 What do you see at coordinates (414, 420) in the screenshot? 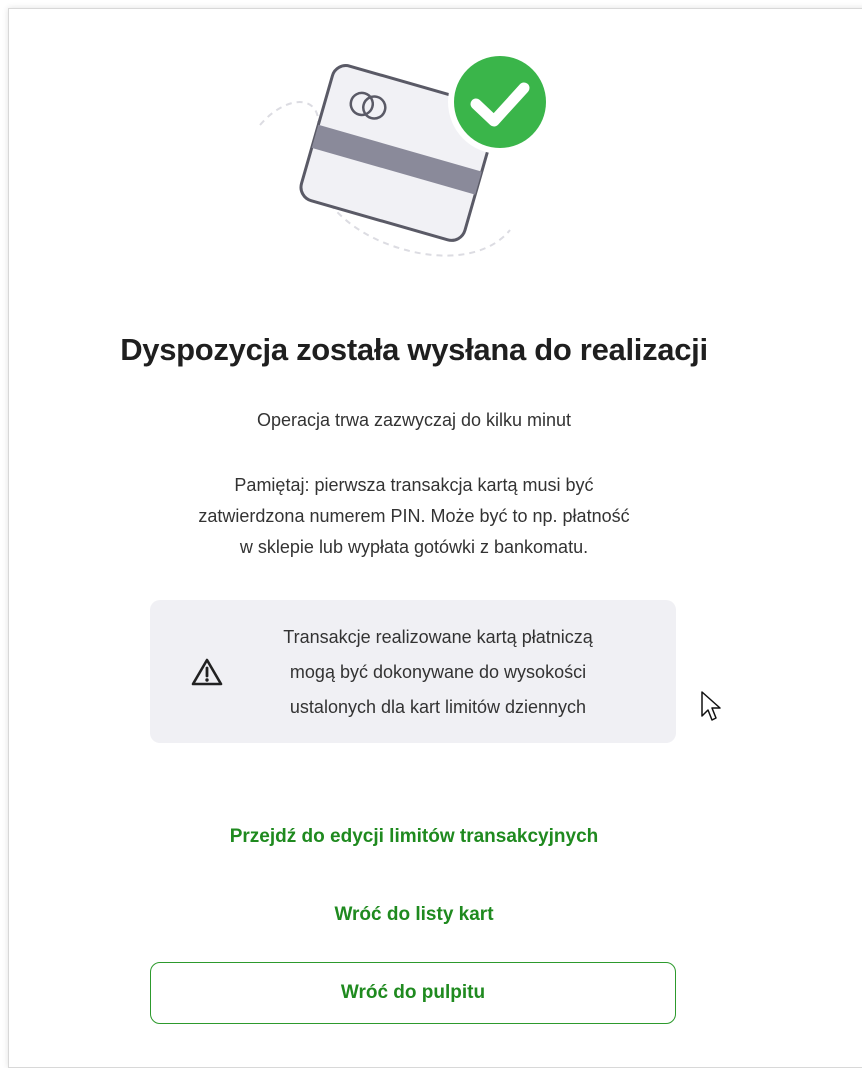
I see `processing-info: Operacja trwa zazwyczaj do kilku minut` at bounding box center [414, 420].